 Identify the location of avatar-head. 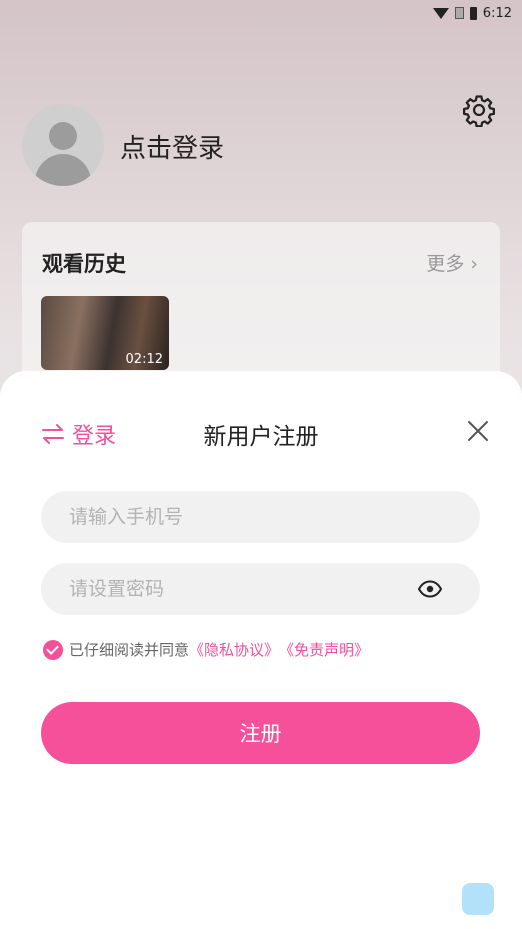
(63, 136).